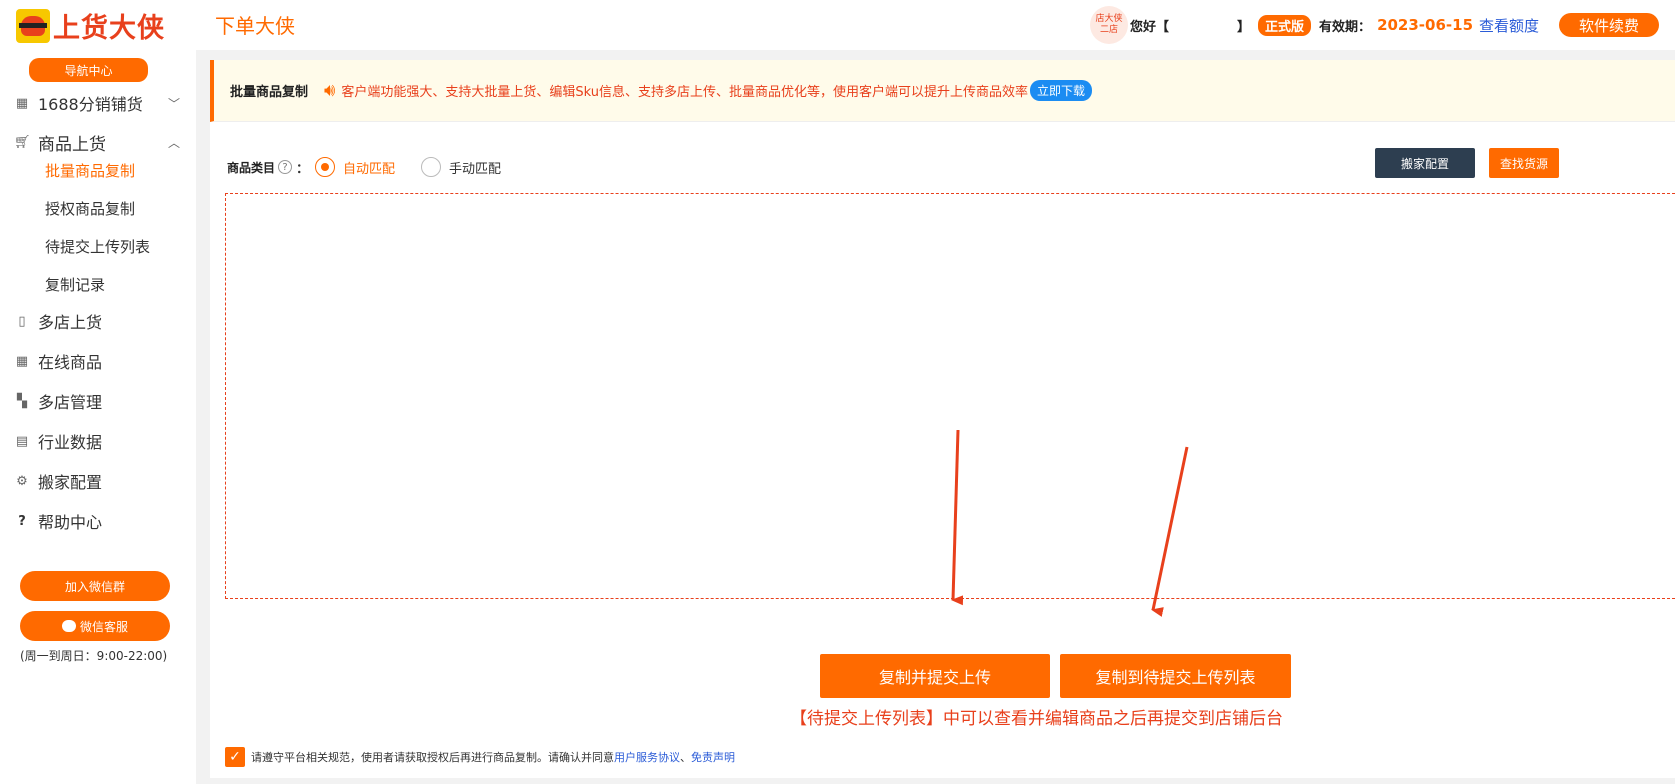 This screenshot has height=784, width=1675. I want to click on sidebar-item-1688-distribution: ▦ 1688分销铺货 ﹀, so click(99, 103).